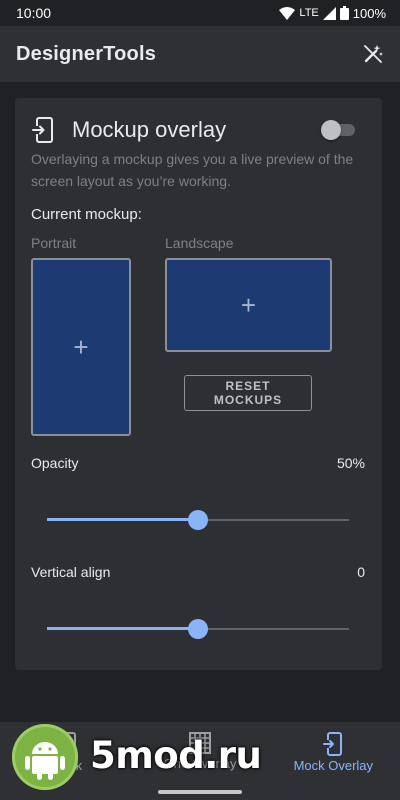 This screenshot has height=800, width=400. I want to click on wifi-icon, so click(287, 13).